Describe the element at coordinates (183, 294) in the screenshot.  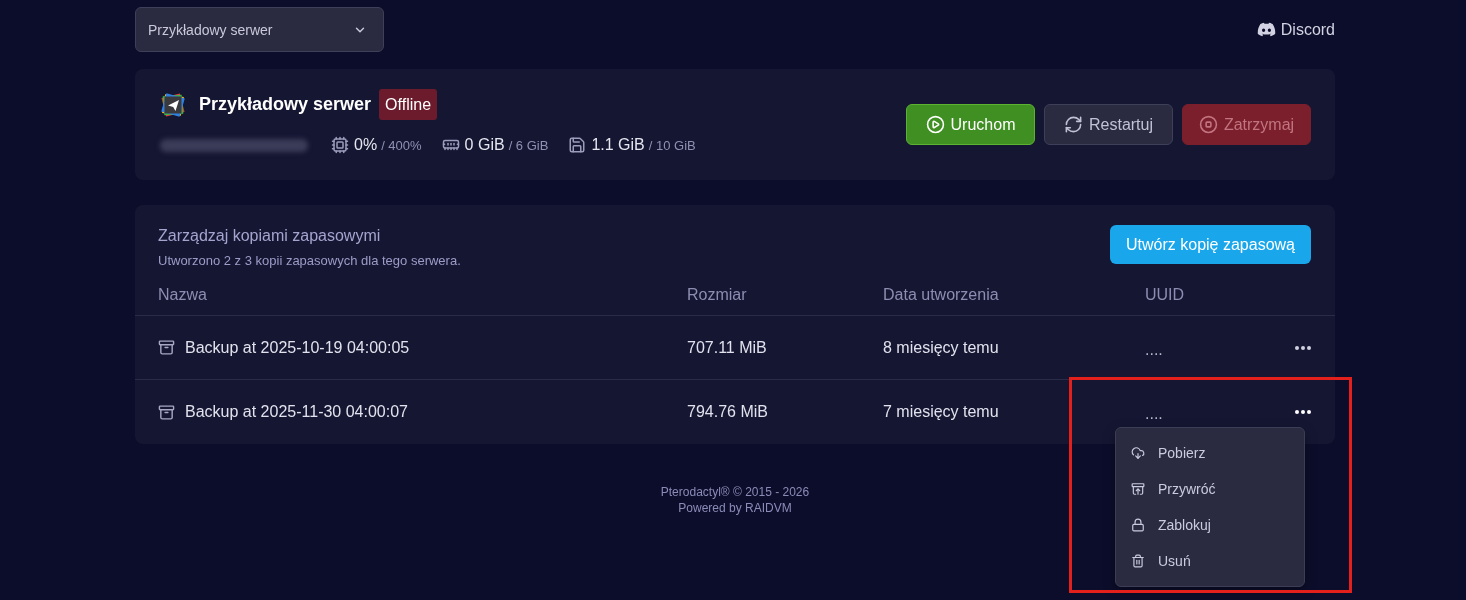
I see `column-header: Nazwa` at that location.